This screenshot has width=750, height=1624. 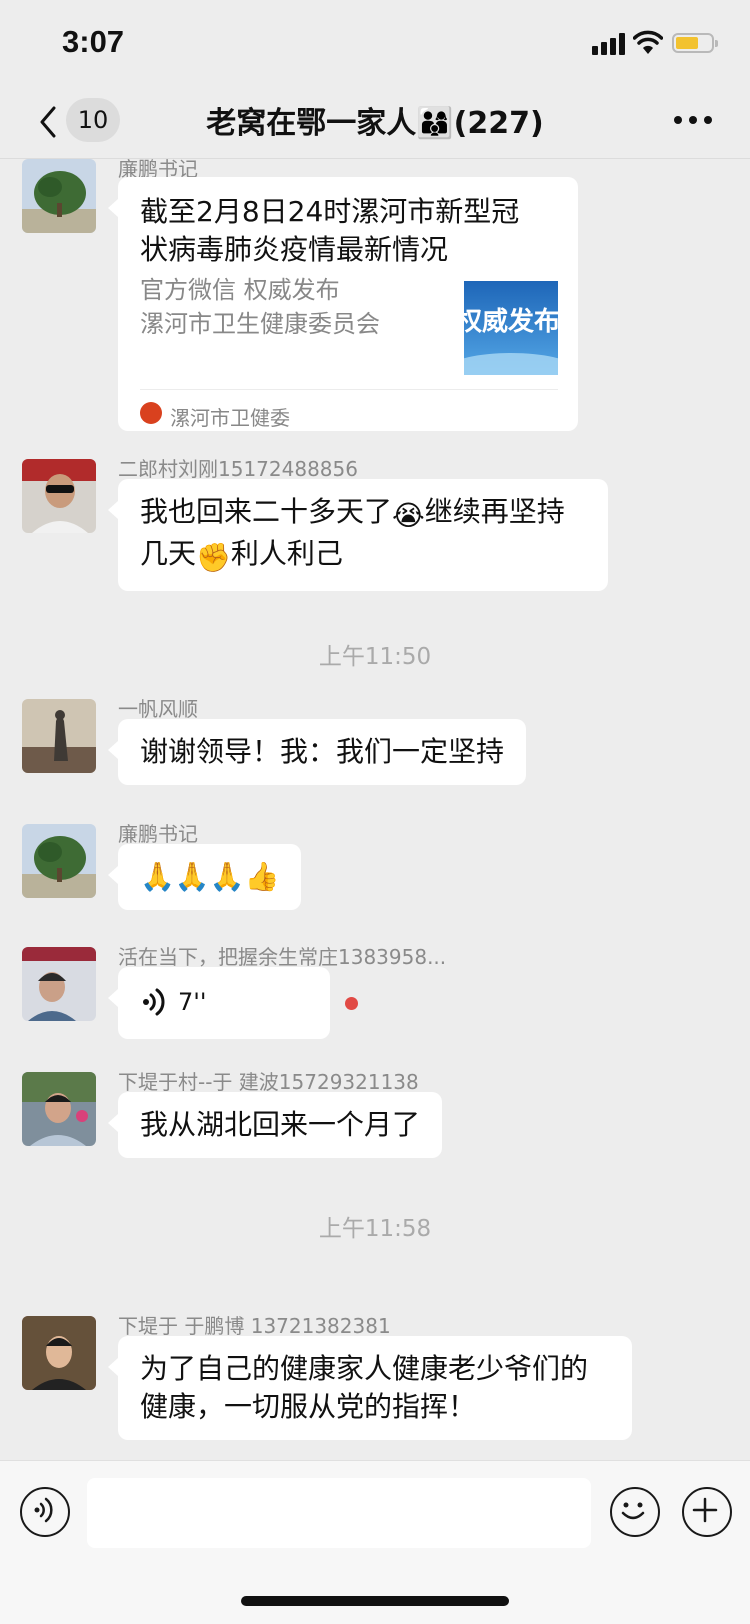 What do you see at coordinates (151, 413) in the screenshot?
I see `government-emblem-icon` at bounding box center [151, 413].